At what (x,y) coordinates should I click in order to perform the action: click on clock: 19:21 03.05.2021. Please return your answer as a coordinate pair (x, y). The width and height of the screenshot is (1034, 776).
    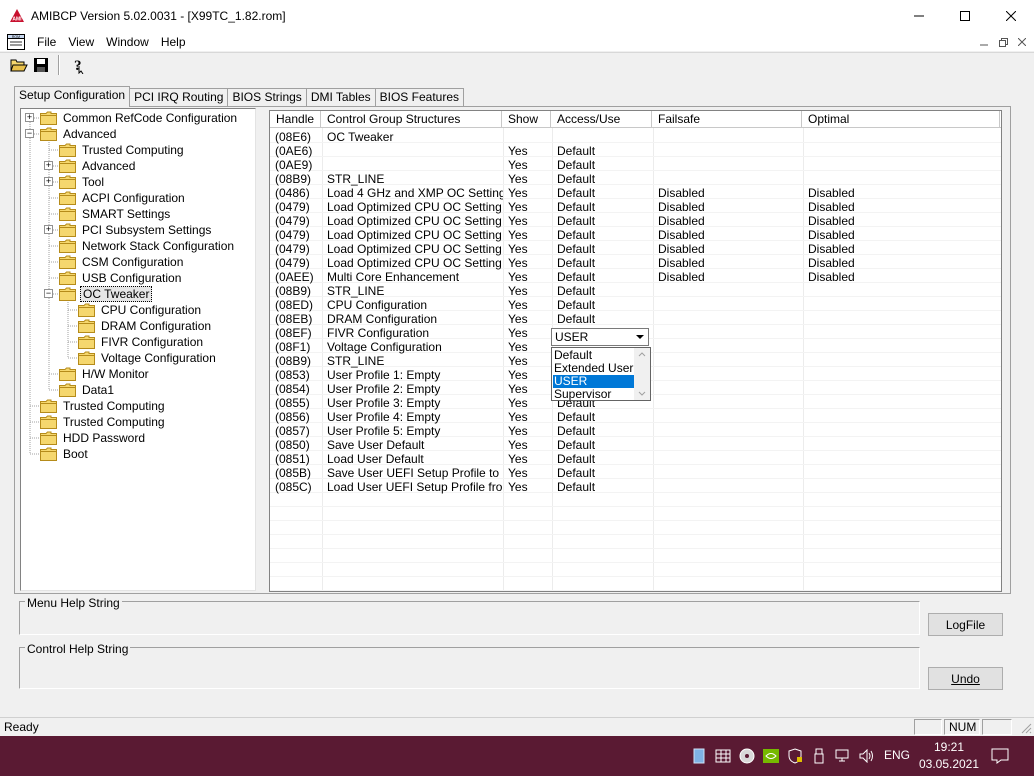
    Looking at the image, I should click on (949, 756).